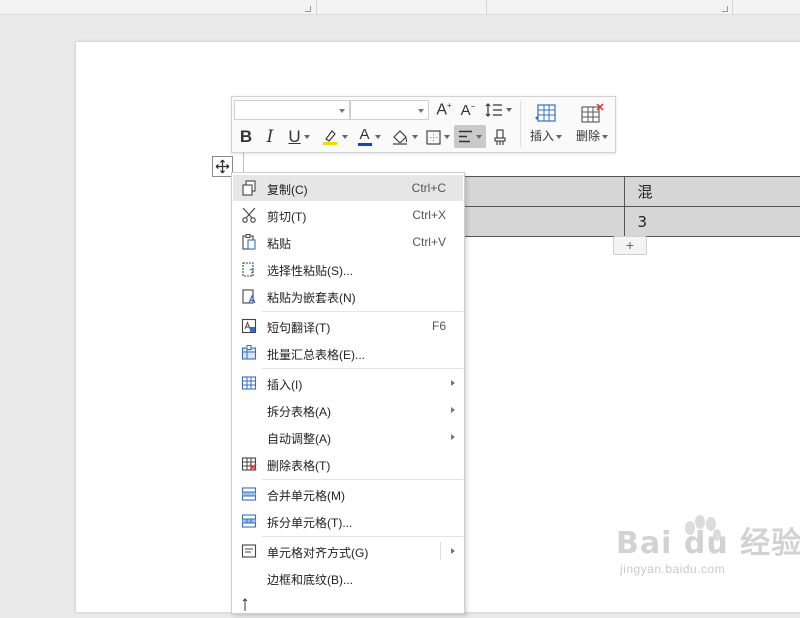  I want to click on scissors-icon, so click(249, 215).